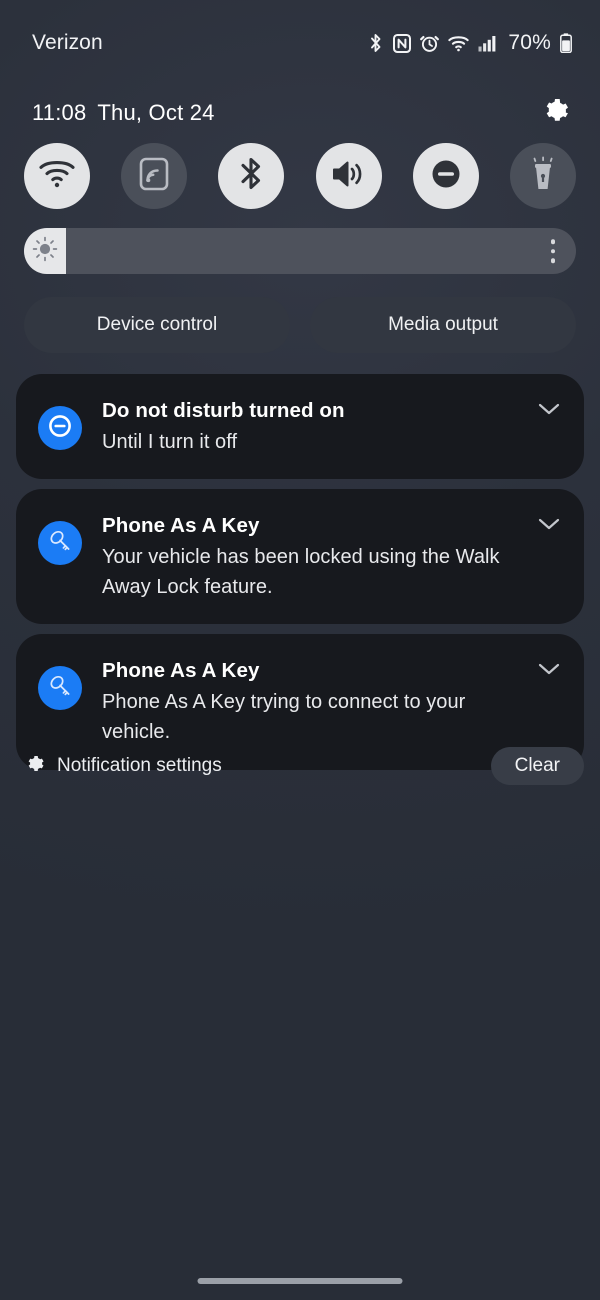 The image size is (600, 1300). I want to click on alarm-icon, so click(430, 43).